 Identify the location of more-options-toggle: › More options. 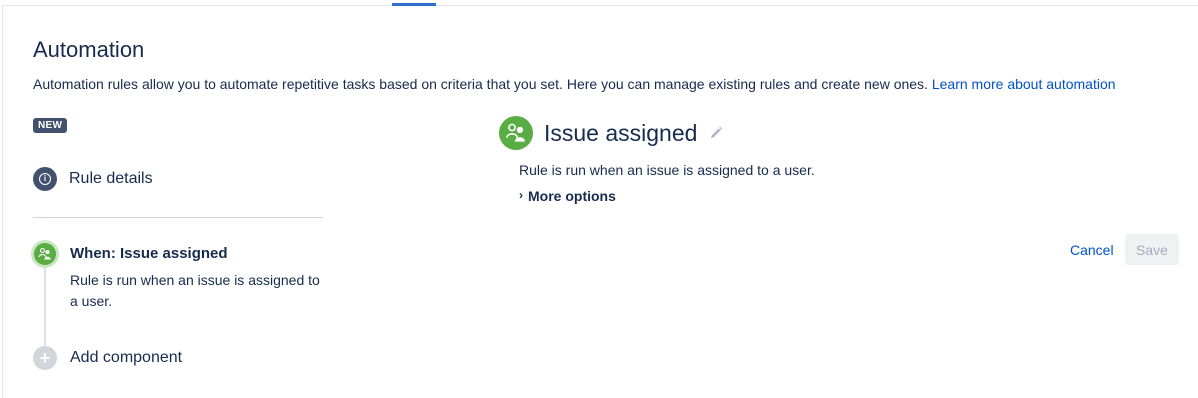
(567, 196).